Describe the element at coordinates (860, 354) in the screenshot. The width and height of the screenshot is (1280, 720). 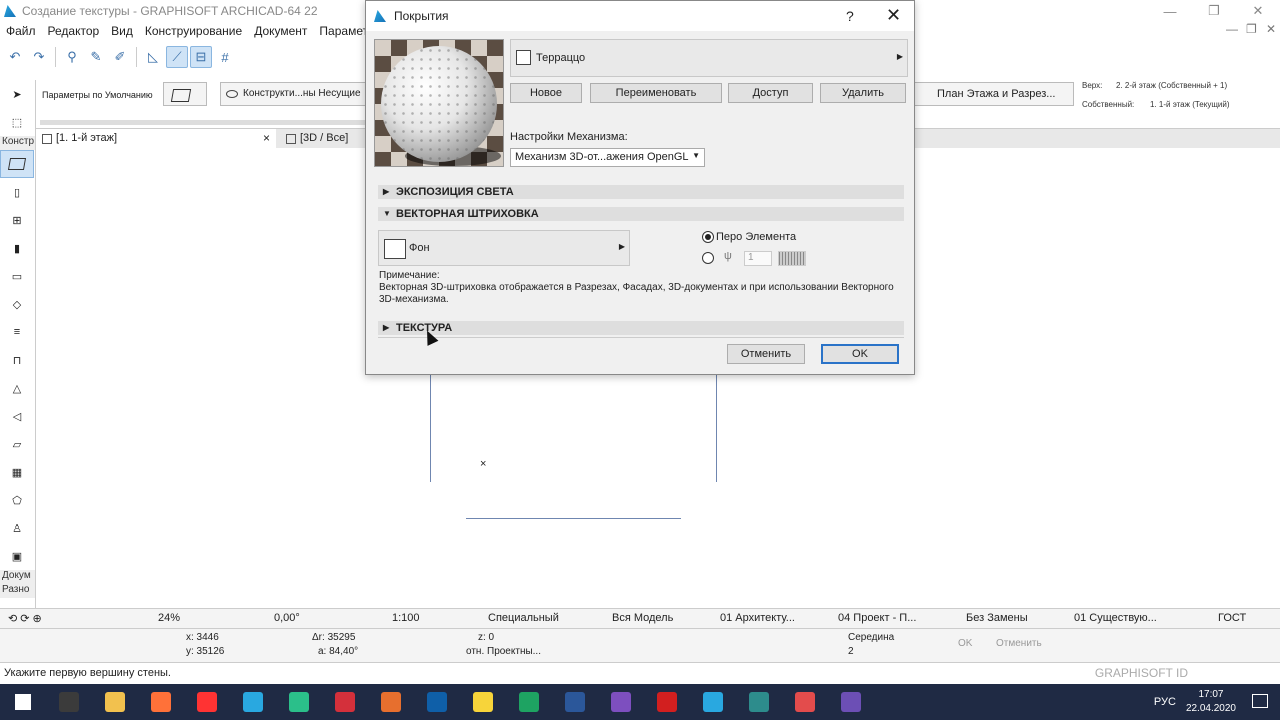
I see `ok-button: OK` at that location.